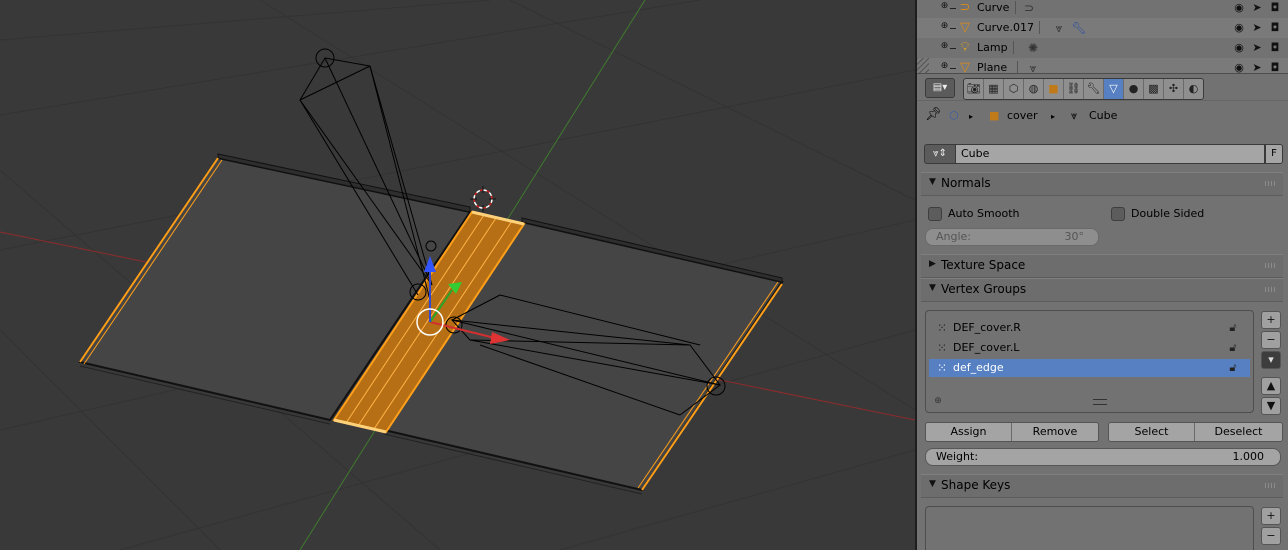 The image size is (1288, 550). Describe the element at coordinates (1102, 48) in the screenshot. I see `outliner-row-lamp: ⊕ 💡︎ Lamp ✺ ◉ ➤ ◘` at that location.